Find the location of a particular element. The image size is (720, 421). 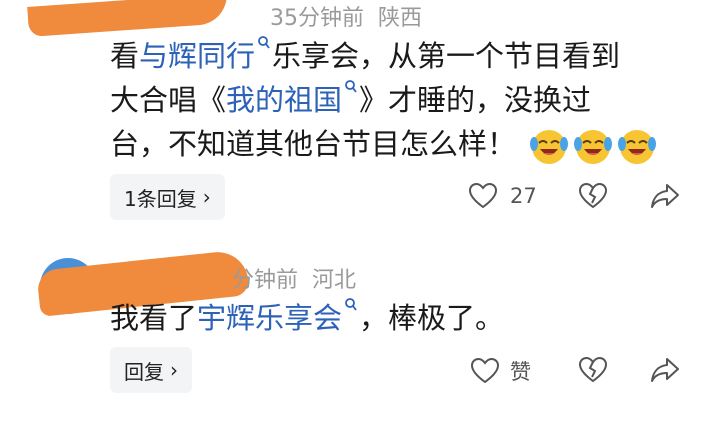

reply-label: 1条回复 is located at coordinates (160, 198).